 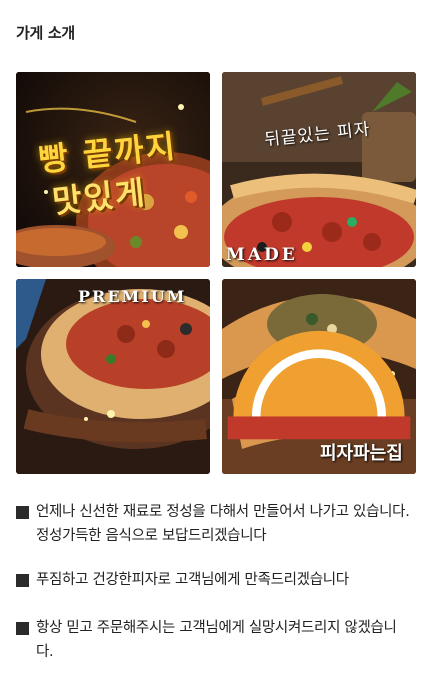 I want to click on promo-caption-line2: 맛있게, so click(x=99, y=197).